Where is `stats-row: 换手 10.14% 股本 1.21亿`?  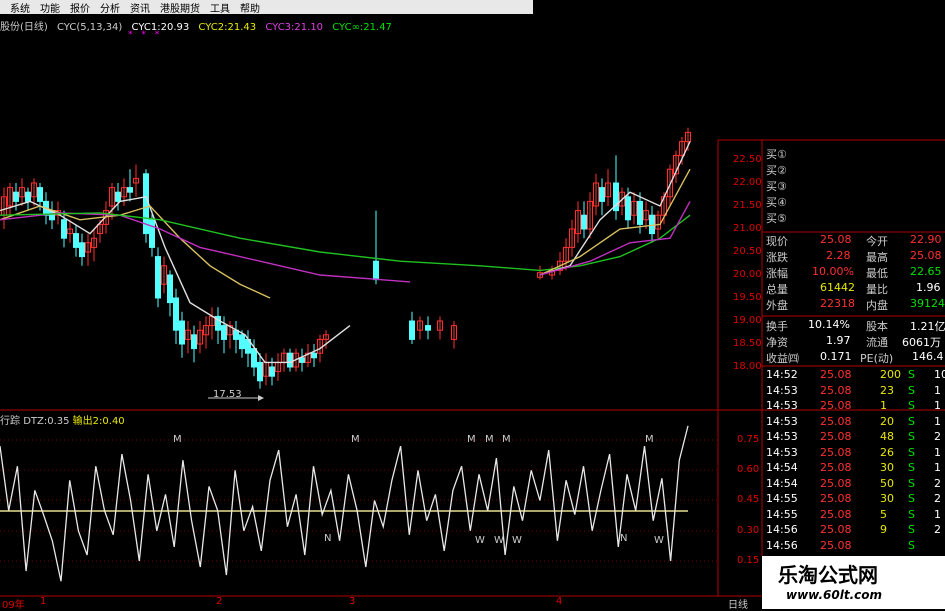 stats-row: 换手 10.14% 股本 1.21亿 is located at coordinates (853, 325).